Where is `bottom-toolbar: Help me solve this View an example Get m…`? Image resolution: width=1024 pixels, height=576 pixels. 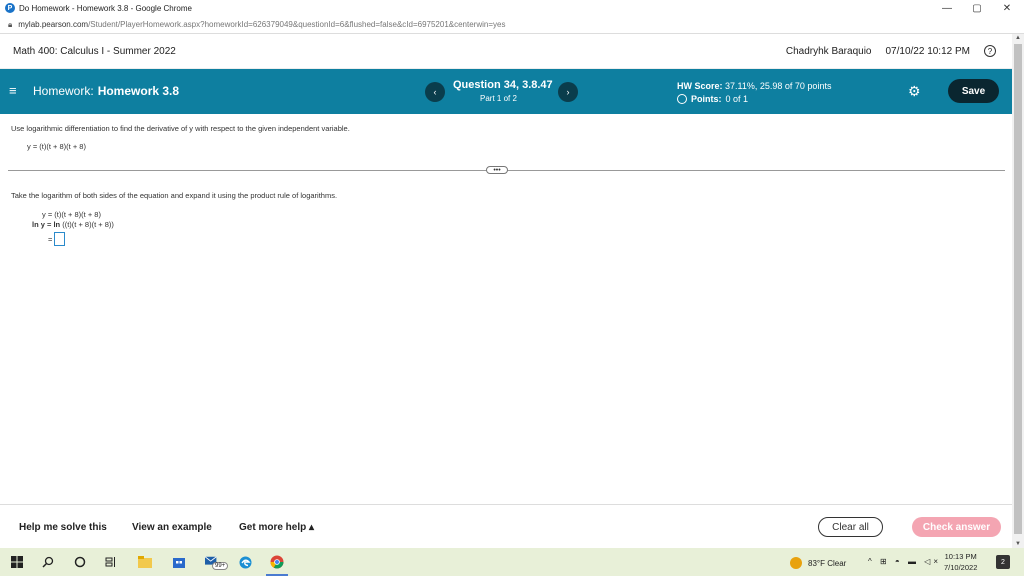
bottom-toolbar: Help me solve this View an example Get m… is located at coordinates (506, 526).